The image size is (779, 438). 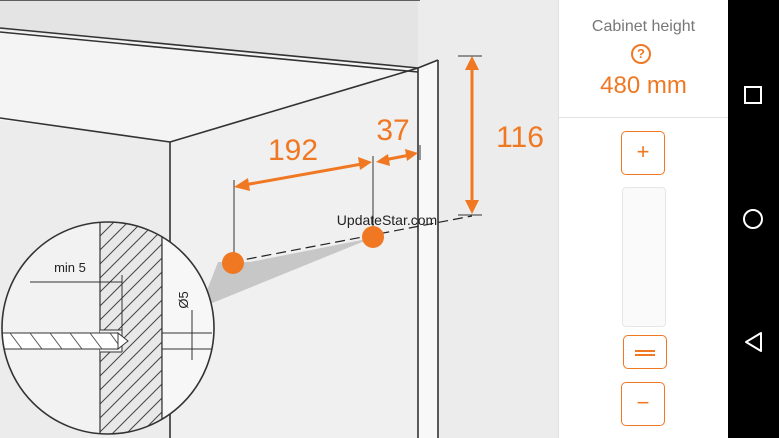 I want to click on dimension-label-192: 192, so click(x=293, y=150).